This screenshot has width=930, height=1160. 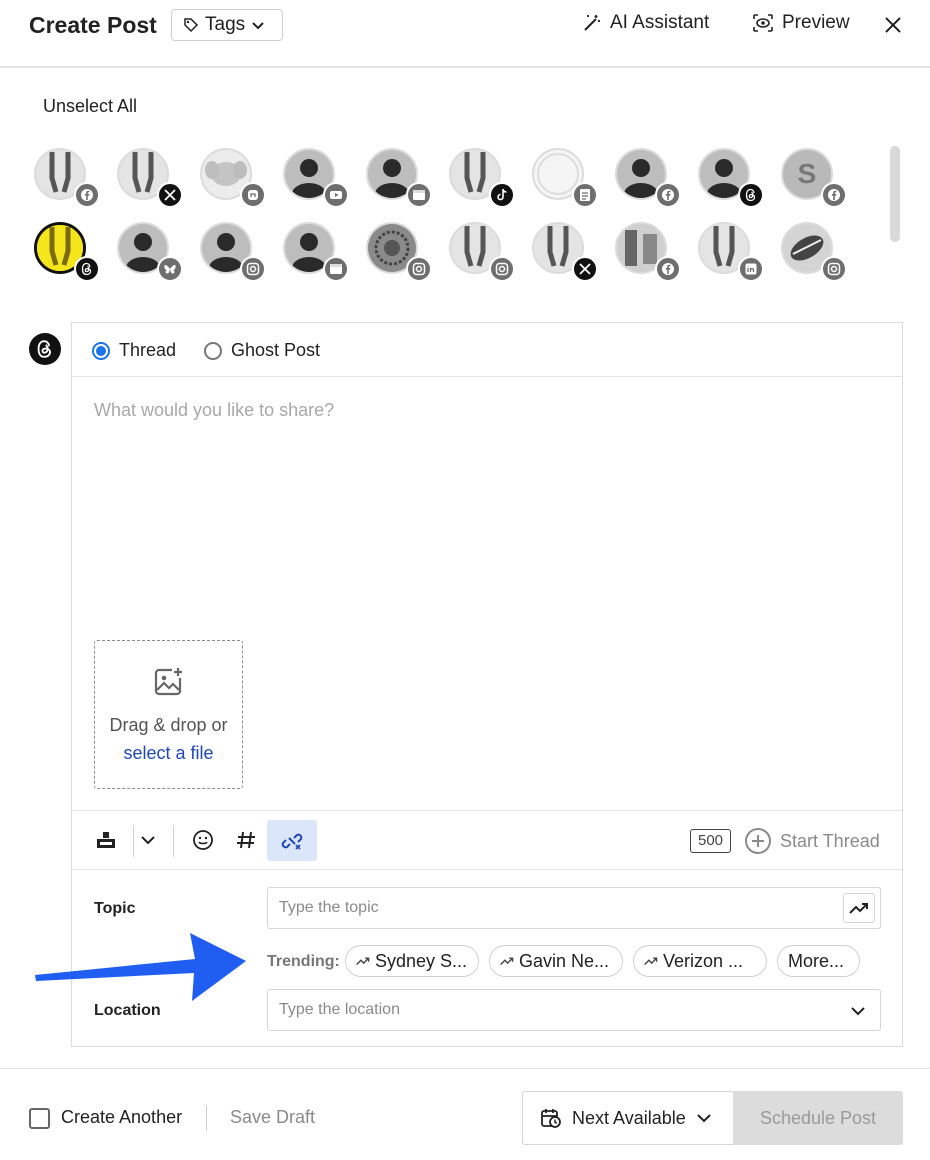 What do you see at coordinates (168, 725) in the screenshot?
I see `dropzone-text: Drag & drop or` at bounding box center [168, 725].